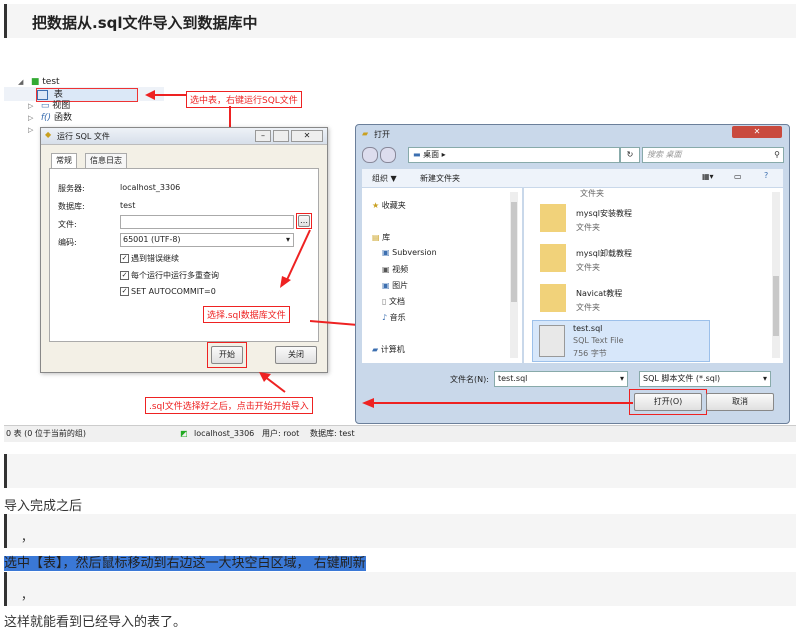 The height and width of the screenshot is (636, 796). I want to click on section-heading: 把数据从.sql文件导入到数据库中, so click(145, 23).